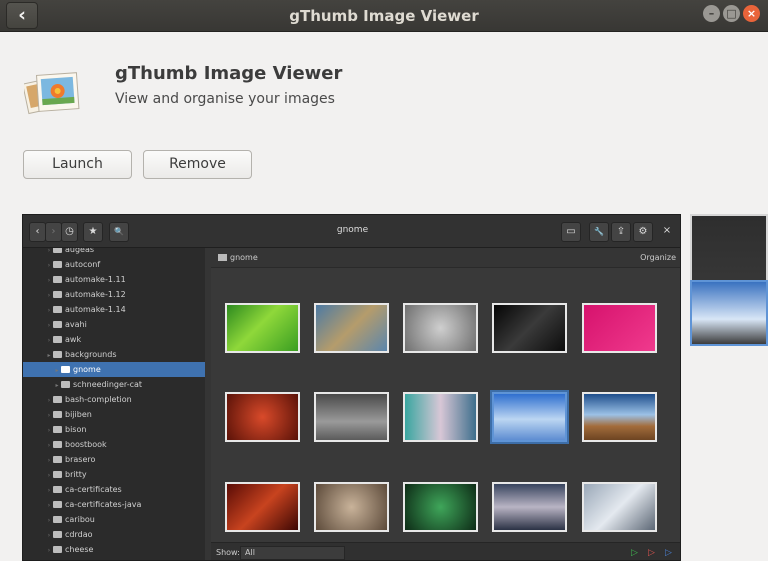 This screenshot has width=768, height=561. I want to click on screenshot-tree-item: › ca-certificates, so click(114, 489).